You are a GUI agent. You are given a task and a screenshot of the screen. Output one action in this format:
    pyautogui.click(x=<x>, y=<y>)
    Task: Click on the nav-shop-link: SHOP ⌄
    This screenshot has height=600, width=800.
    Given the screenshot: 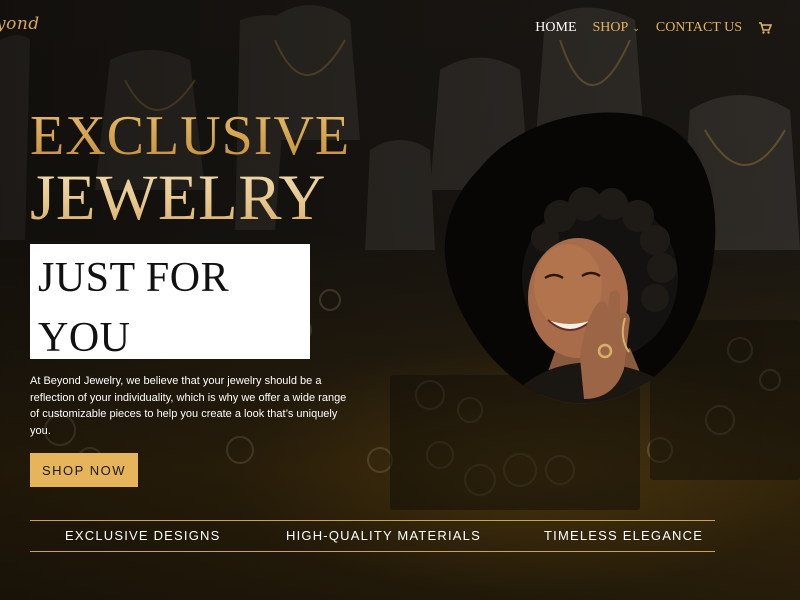 What is the action you would take?
    pyautogui.click(x=616, y=28)
    